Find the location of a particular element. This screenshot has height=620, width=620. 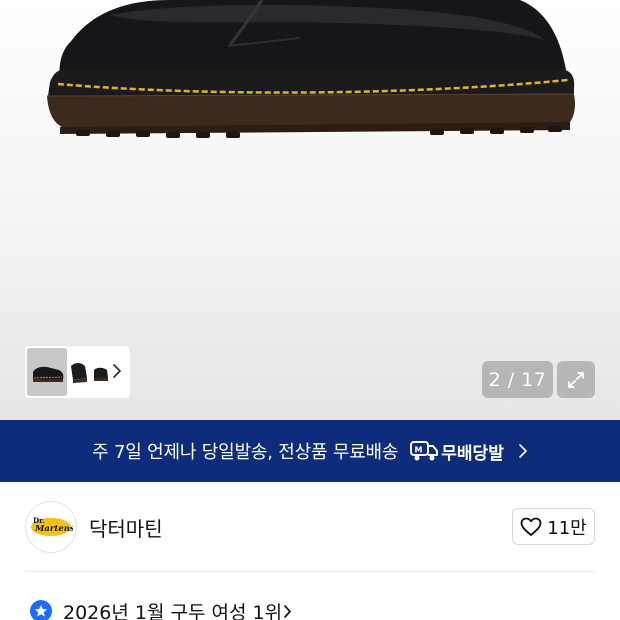

svg-text: M is located at coordinates (419, 450).